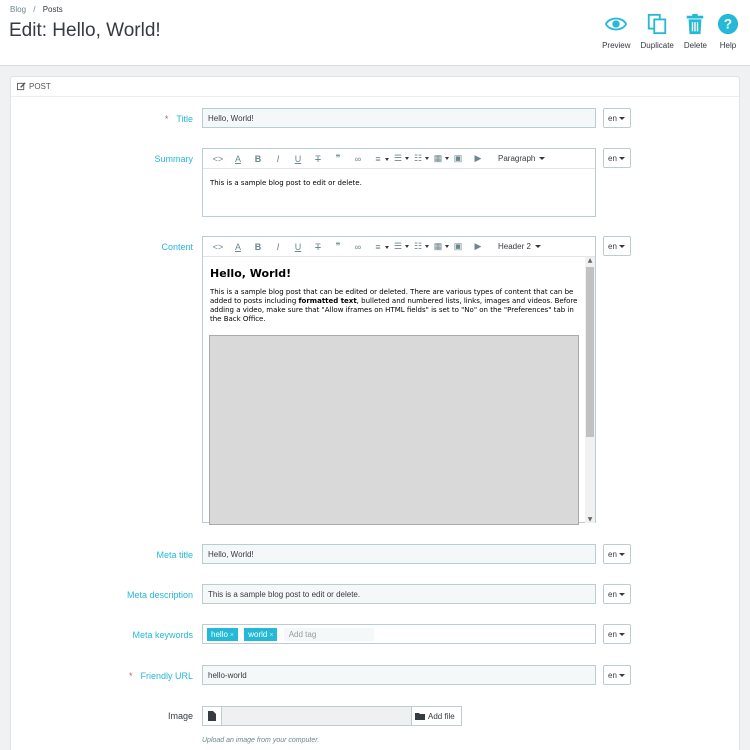  What do you see at coordinates (160, 676) in the screenshot?
I see `friendly-url-label: * Friendly URL` at bounding box center [160, 676].